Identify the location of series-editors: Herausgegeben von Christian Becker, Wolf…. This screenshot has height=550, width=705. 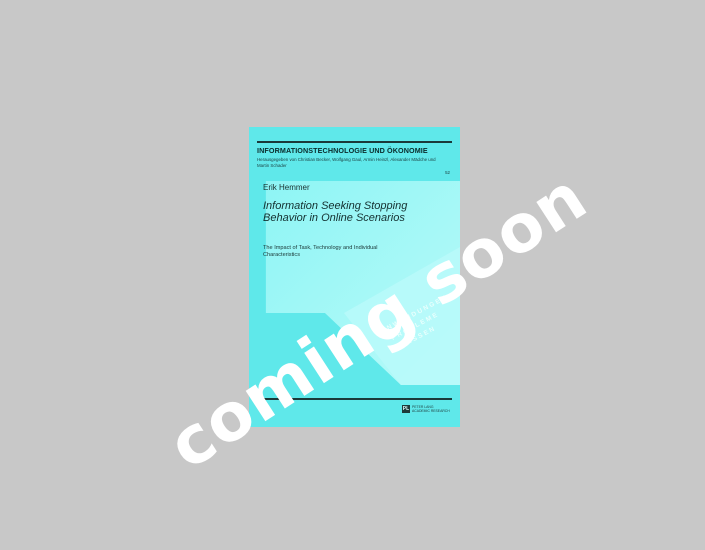
(346, 162).